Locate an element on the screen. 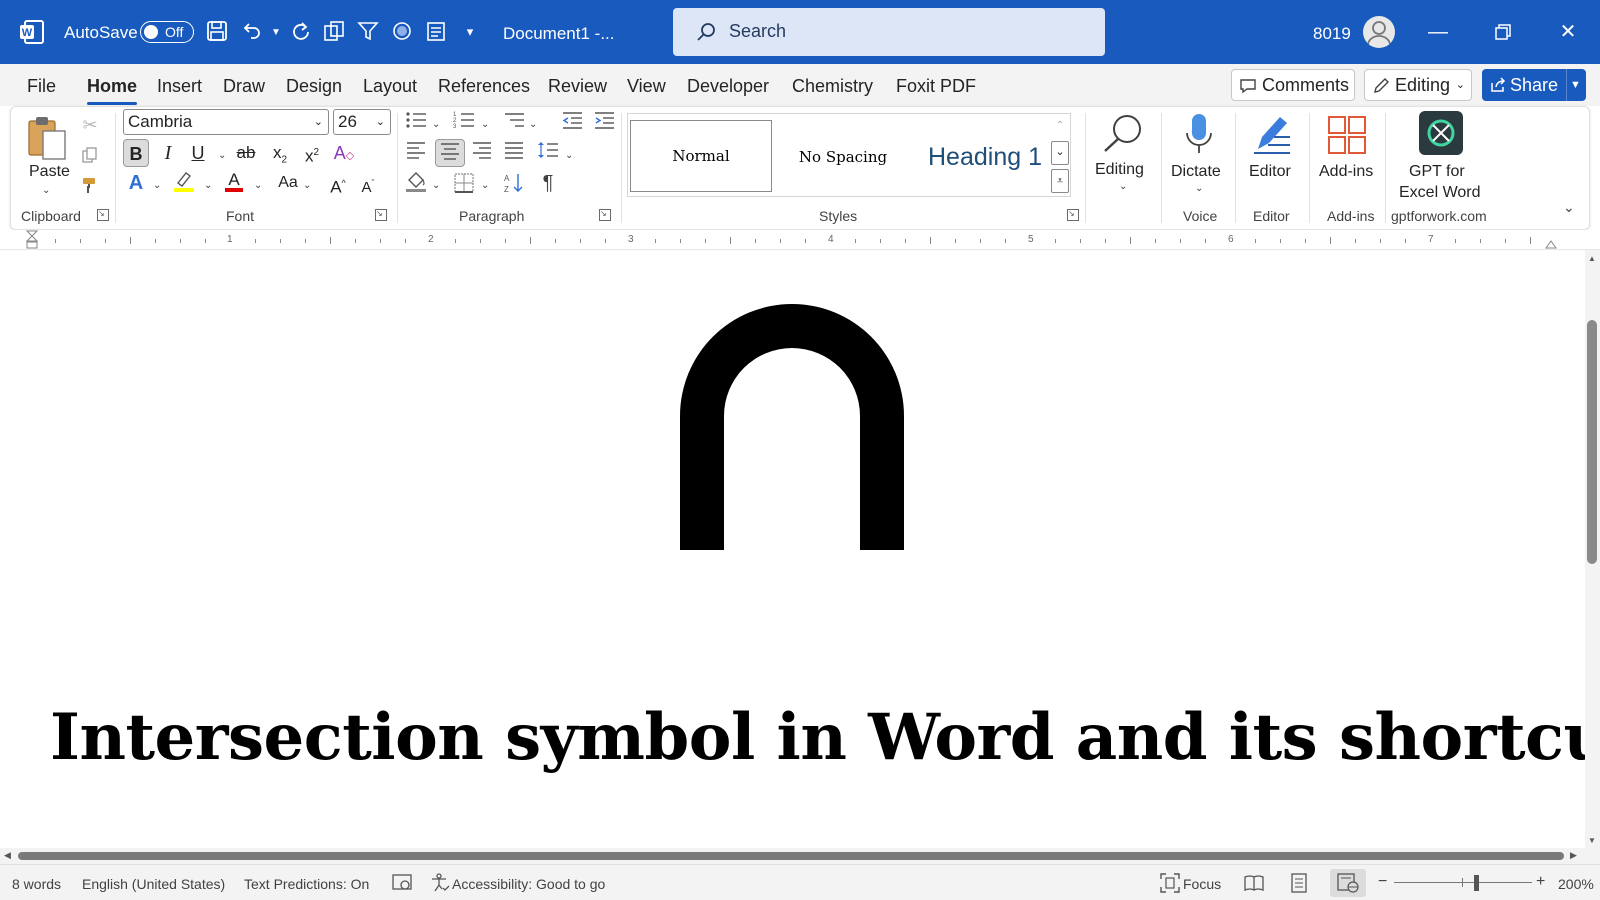  right-indent-marker-icon is located at coordinates (1551, 242).